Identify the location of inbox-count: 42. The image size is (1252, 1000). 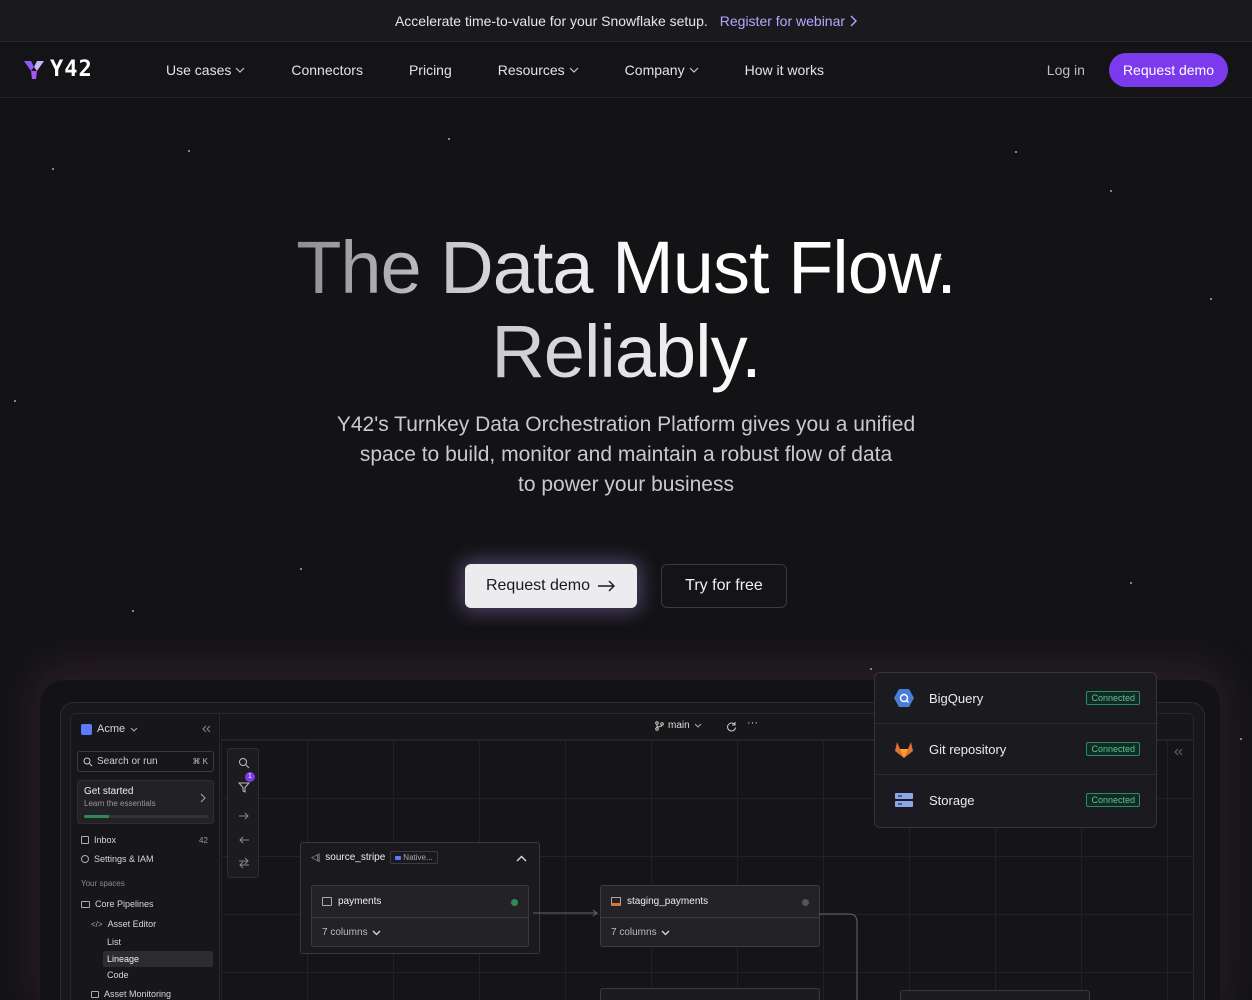
(203, 840).